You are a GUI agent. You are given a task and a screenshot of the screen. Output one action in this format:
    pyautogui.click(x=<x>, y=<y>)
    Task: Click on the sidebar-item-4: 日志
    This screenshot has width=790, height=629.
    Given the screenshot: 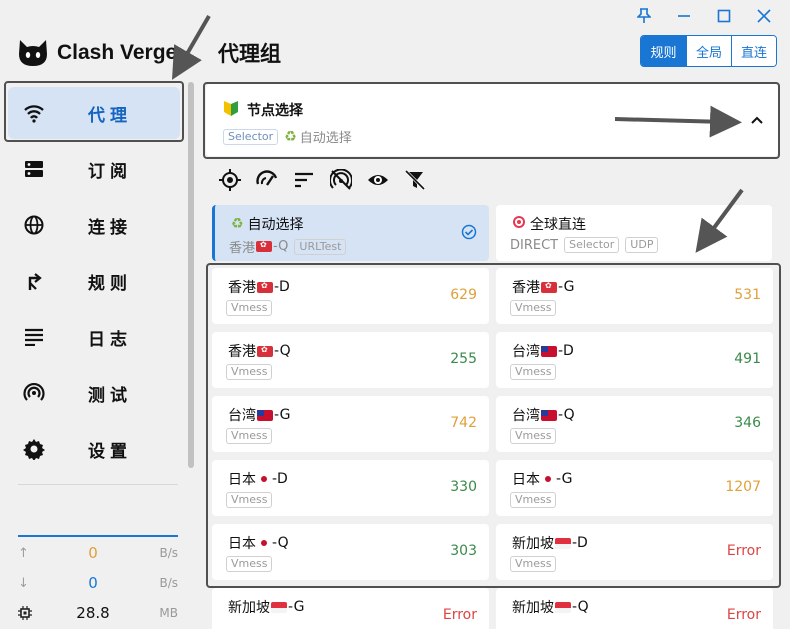 What is the action you would take?
    pyautogui.click(x=94, y=337)
    